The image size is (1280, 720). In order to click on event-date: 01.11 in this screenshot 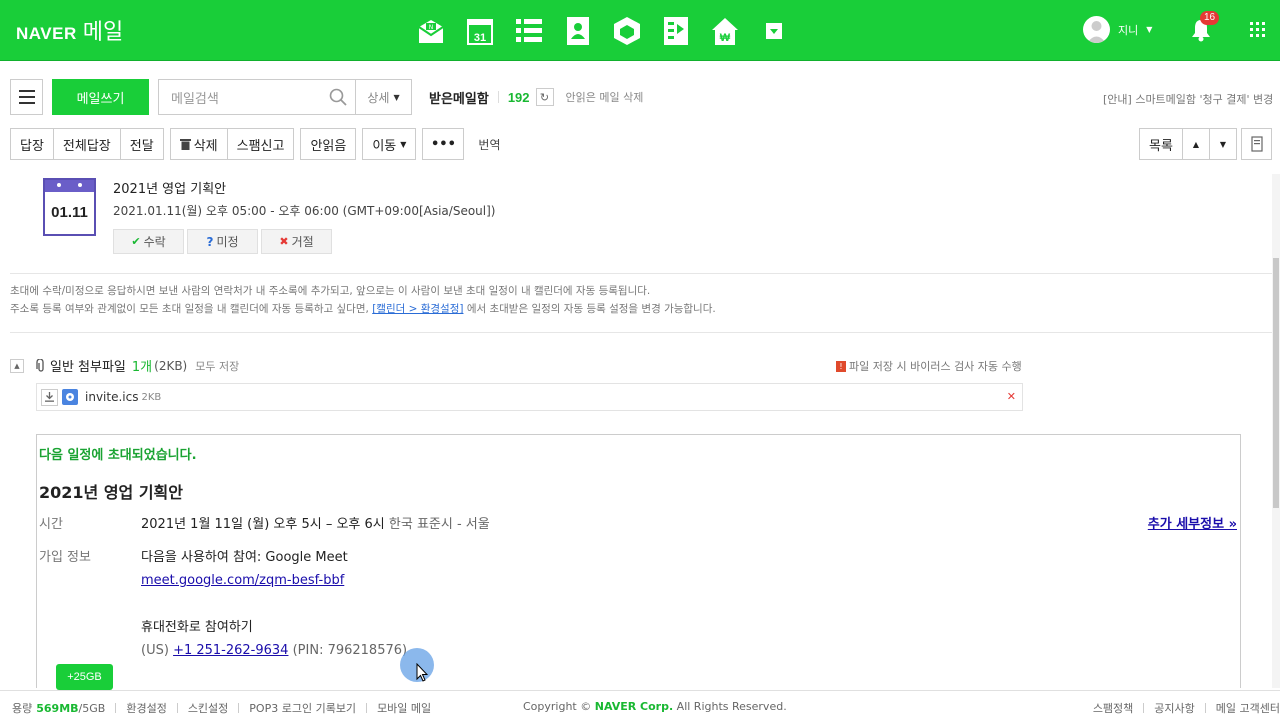, I will do `click(69, 212)`.